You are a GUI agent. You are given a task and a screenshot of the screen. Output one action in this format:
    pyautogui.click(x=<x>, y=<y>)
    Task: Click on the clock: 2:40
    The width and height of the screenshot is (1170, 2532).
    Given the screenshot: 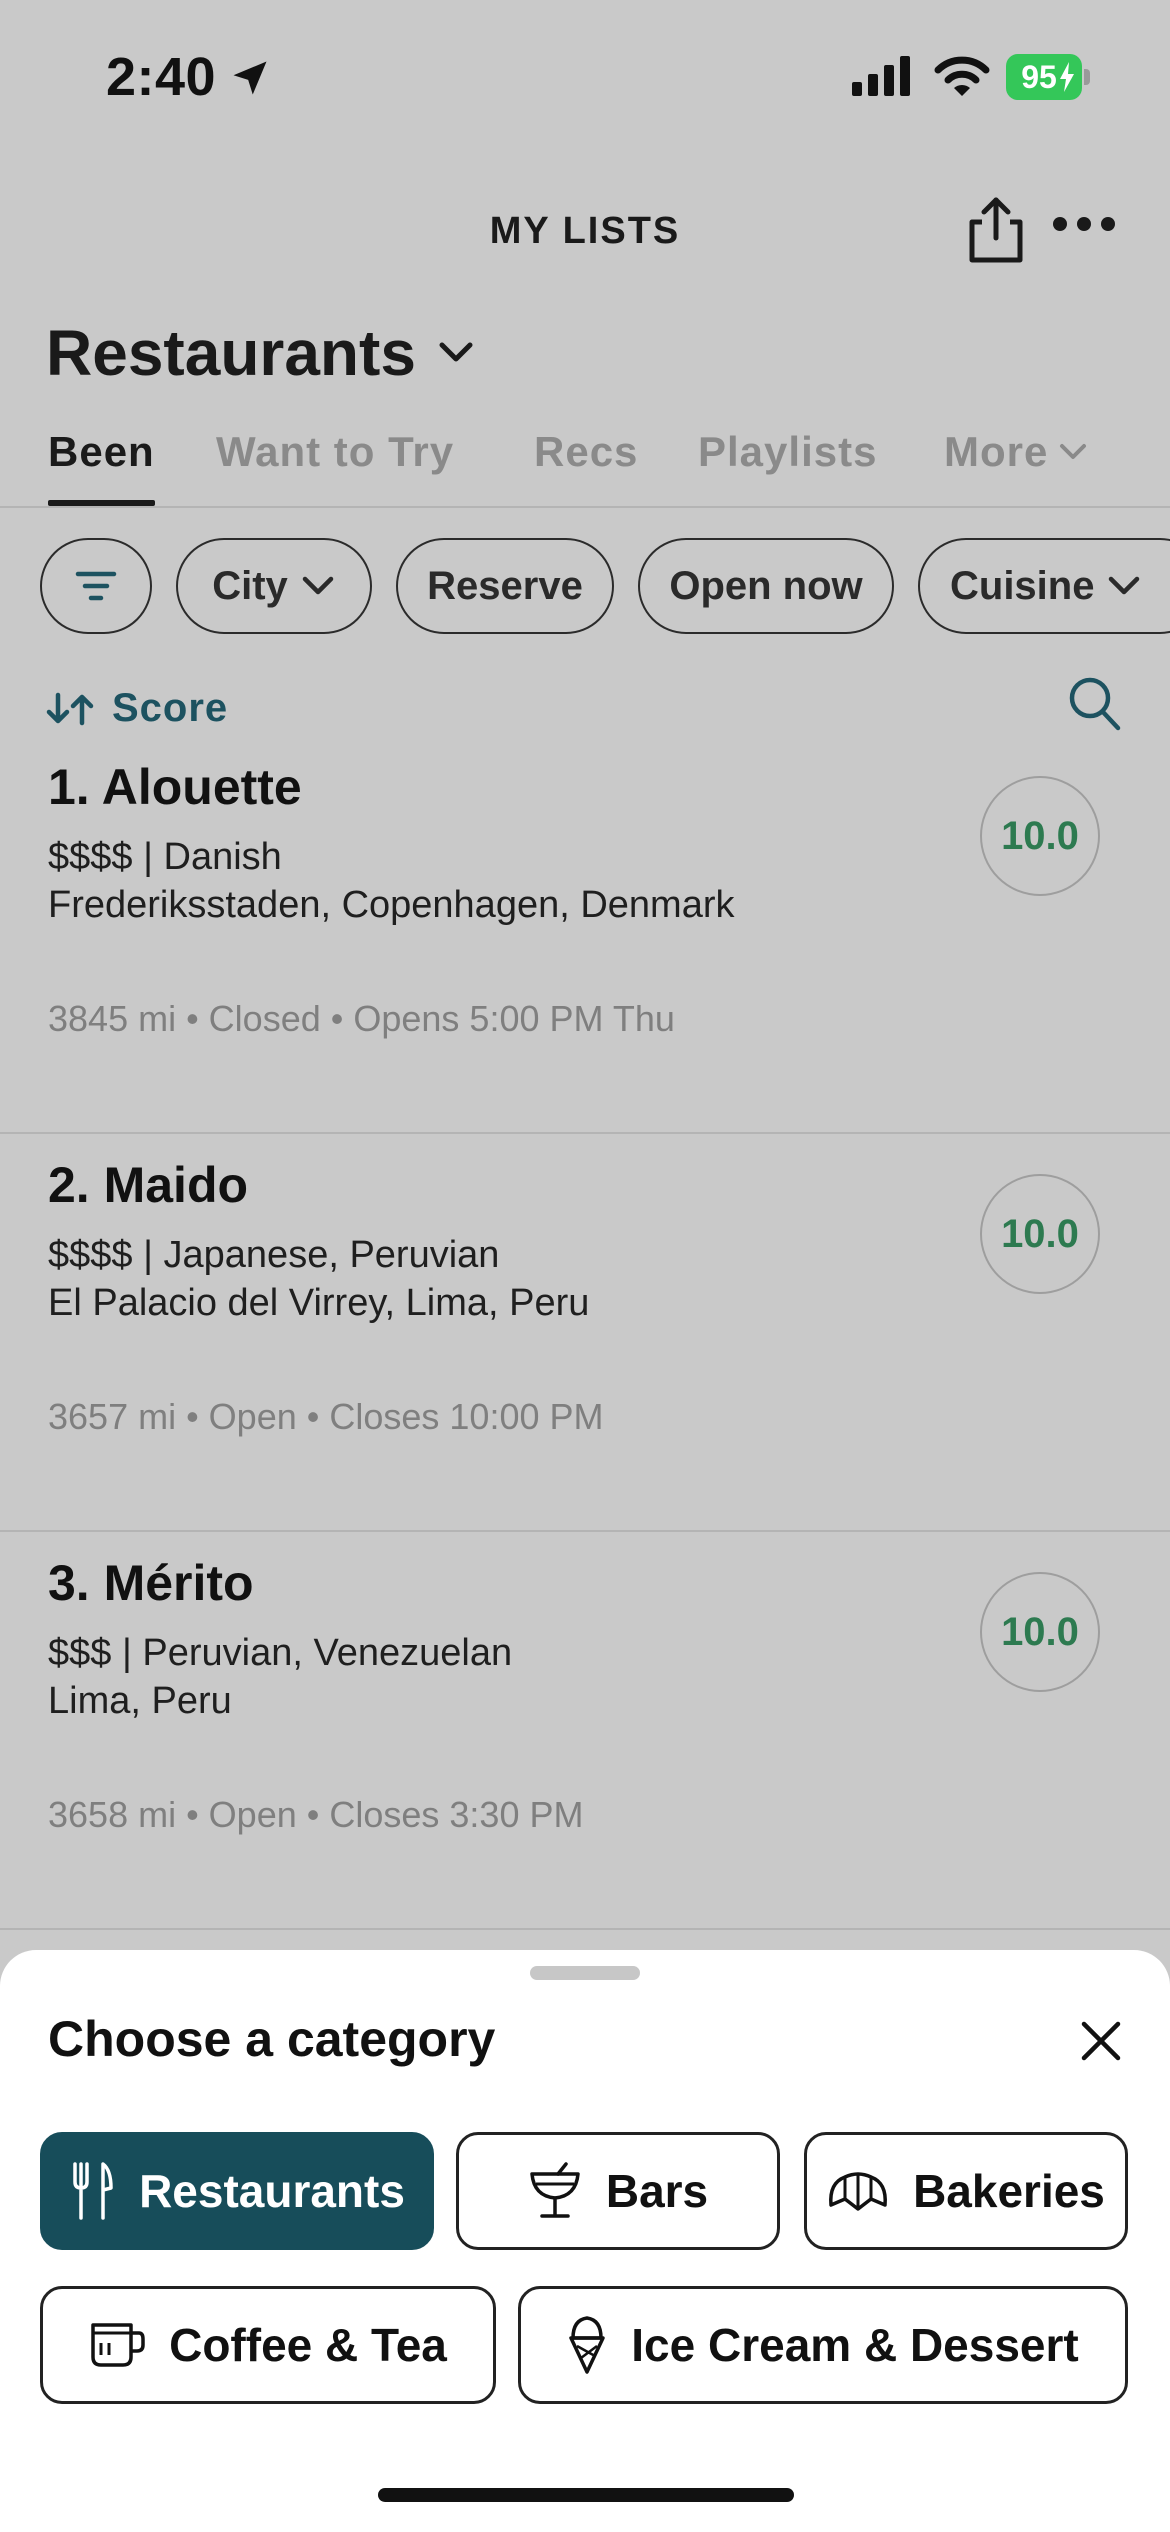 What is the action you would take?
    pyautogui.click(x=161, y=77)
    